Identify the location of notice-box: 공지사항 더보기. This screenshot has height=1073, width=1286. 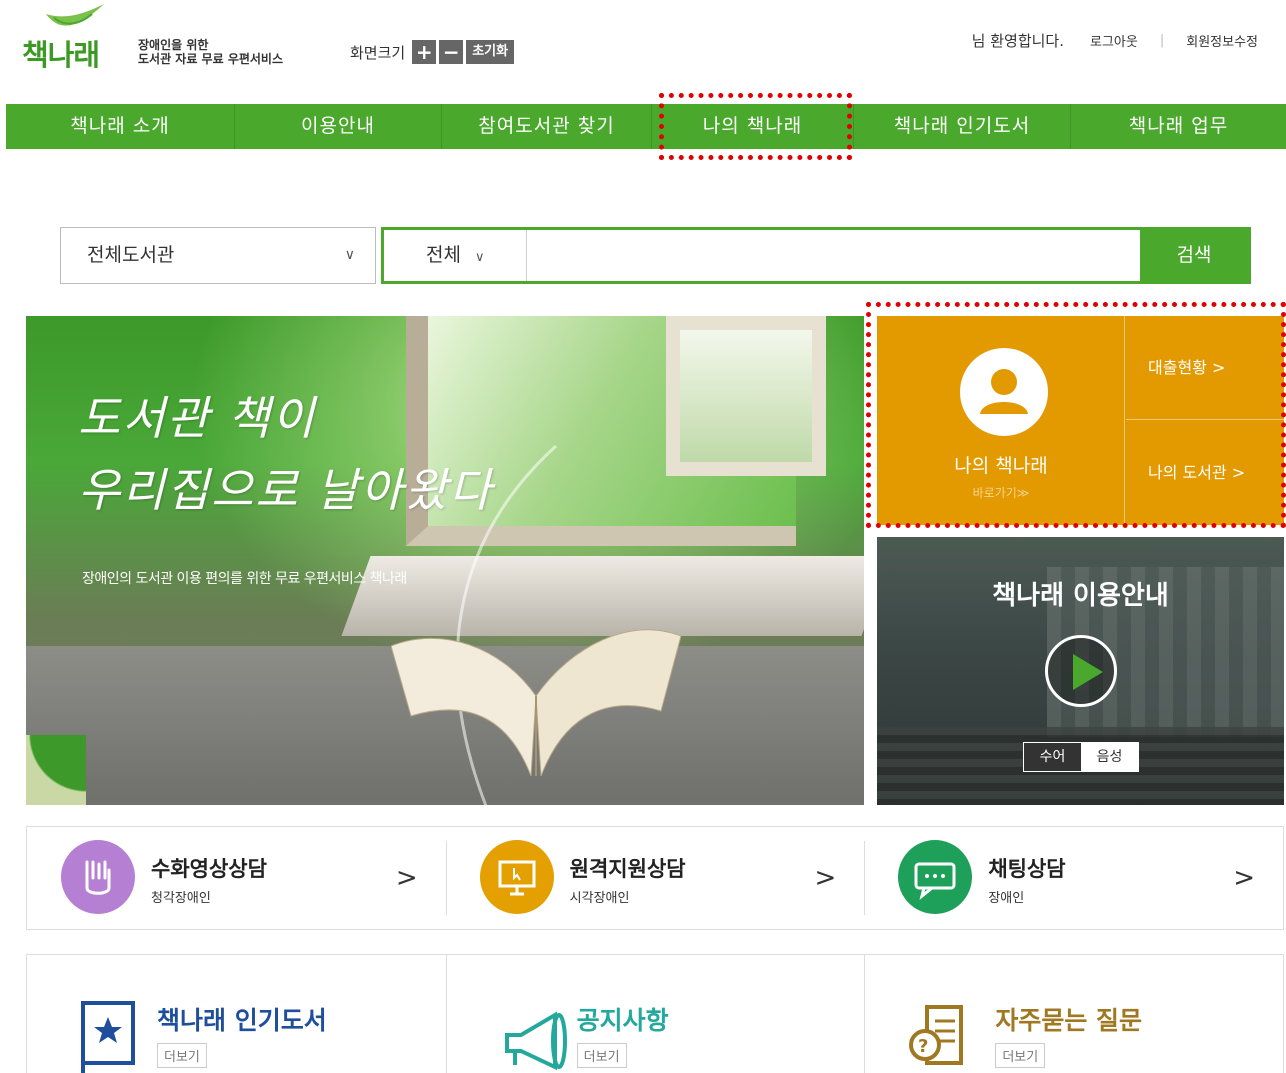
(655, 1014).